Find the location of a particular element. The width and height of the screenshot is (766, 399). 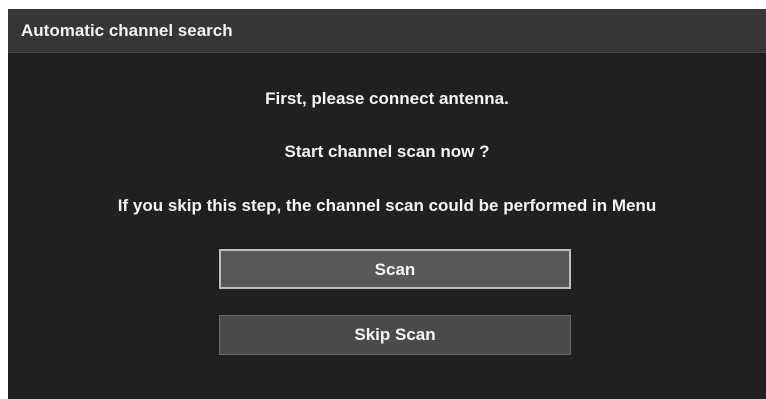

start-scan-prompt: Start channel scan now ? is located at coordinates (387, 151).